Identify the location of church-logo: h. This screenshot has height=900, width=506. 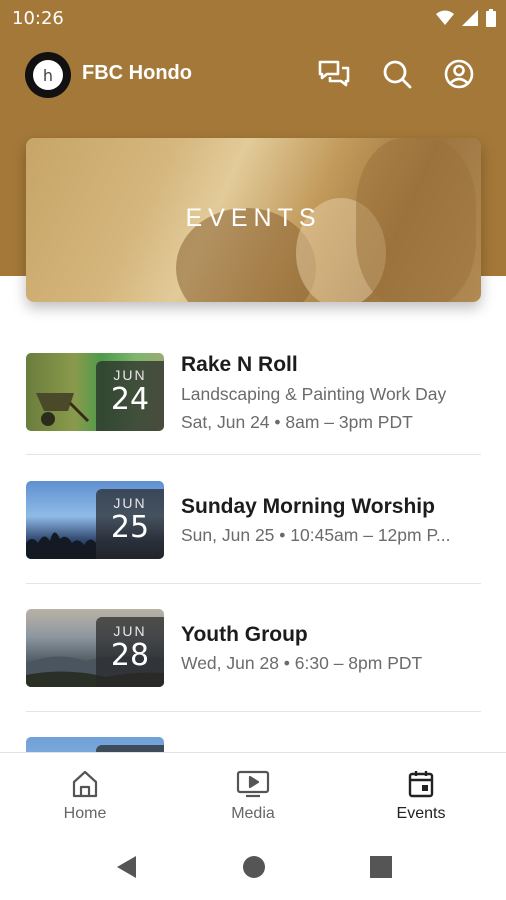
(48, 75).